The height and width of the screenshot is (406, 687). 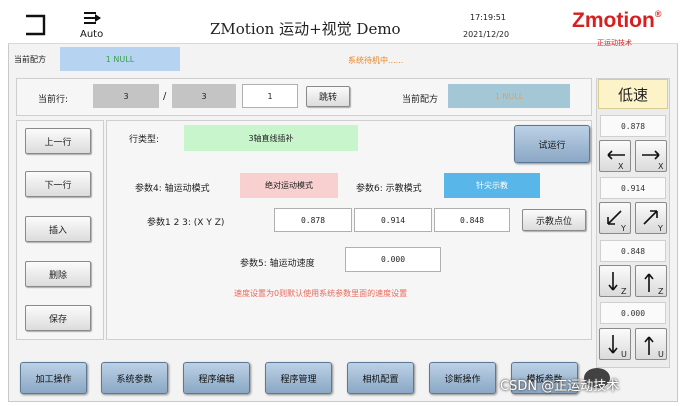 I want to click on nav-program-edit-button: 程序编辑, so click(x=216, y=378).